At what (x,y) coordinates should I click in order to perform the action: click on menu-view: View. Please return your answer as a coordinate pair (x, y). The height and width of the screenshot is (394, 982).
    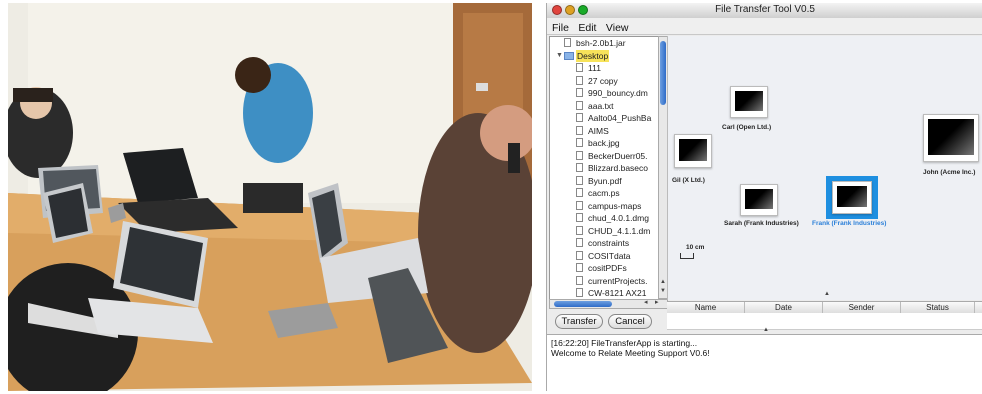
    Looking at the image, I should click on (617, 28).